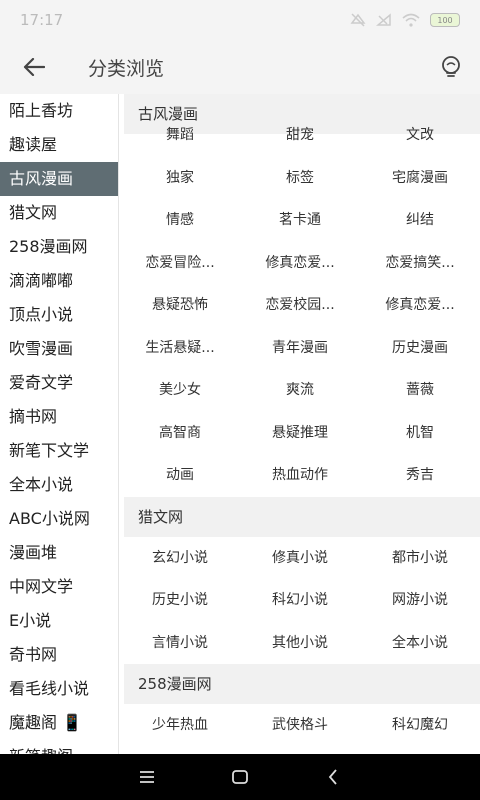  Describe the element at coordinates (300, 390) in the screenshot. I see `category-tag: 爽流` at that location.